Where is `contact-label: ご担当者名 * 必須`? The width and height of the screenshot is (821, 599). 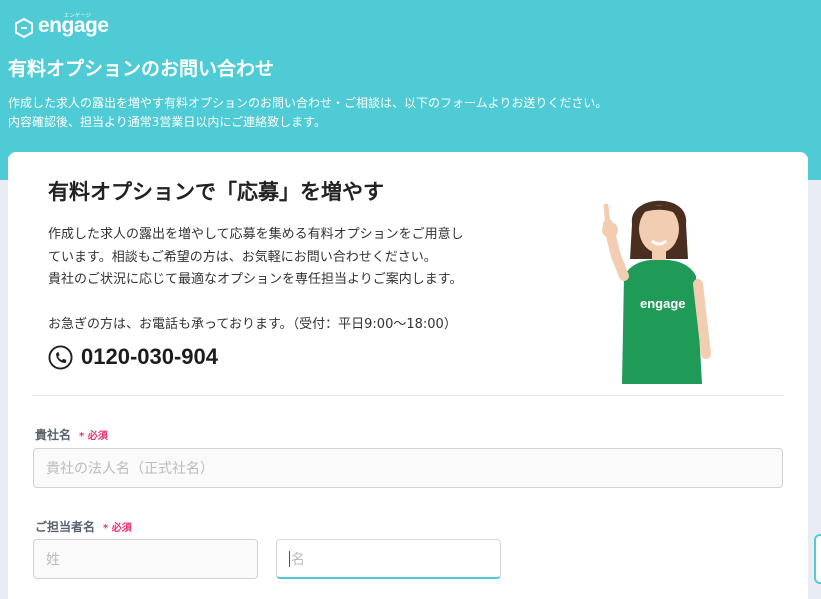 contact-label: ご担当者名 * 必須 is located at coordinates (83, 527).